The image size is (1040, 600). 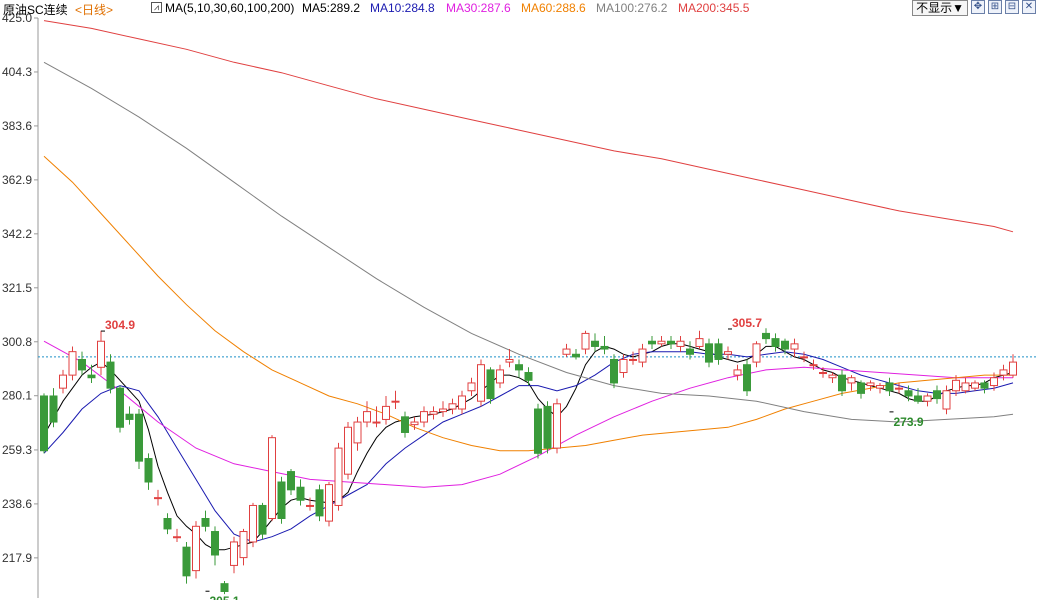 I want to click on zoom-out-icon: ⊞, so click(x=995, y=7).